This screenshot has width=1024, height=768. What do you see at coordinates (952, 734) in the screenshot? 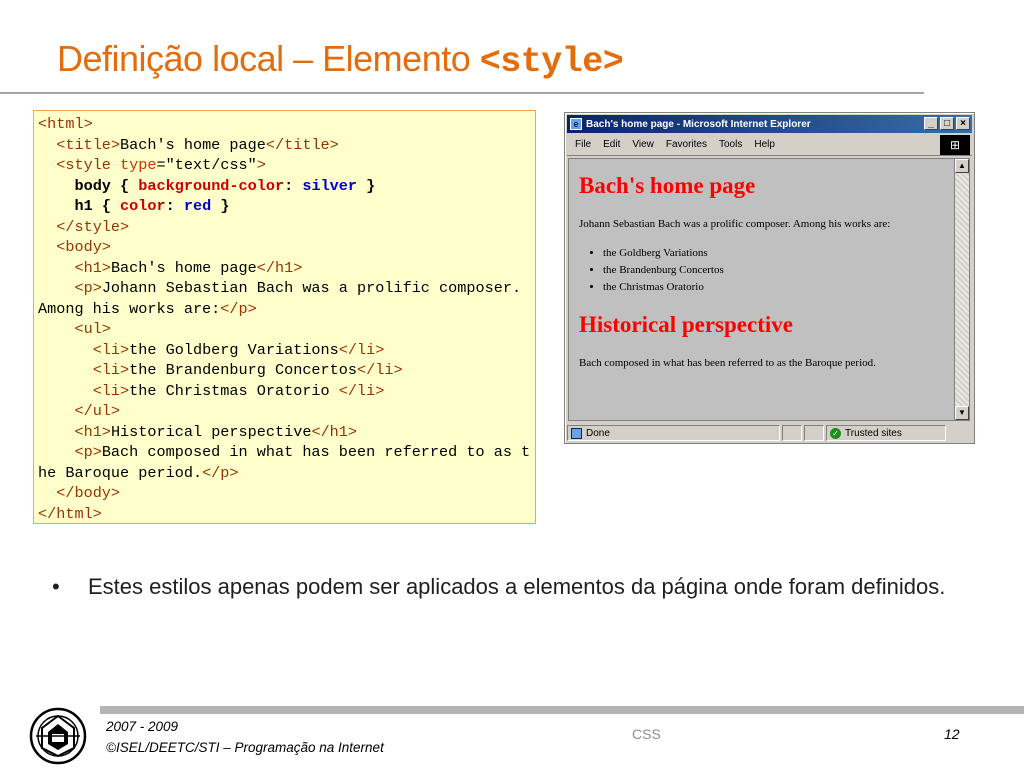
I see `page-number: 12` at bounding box center [952, 734].